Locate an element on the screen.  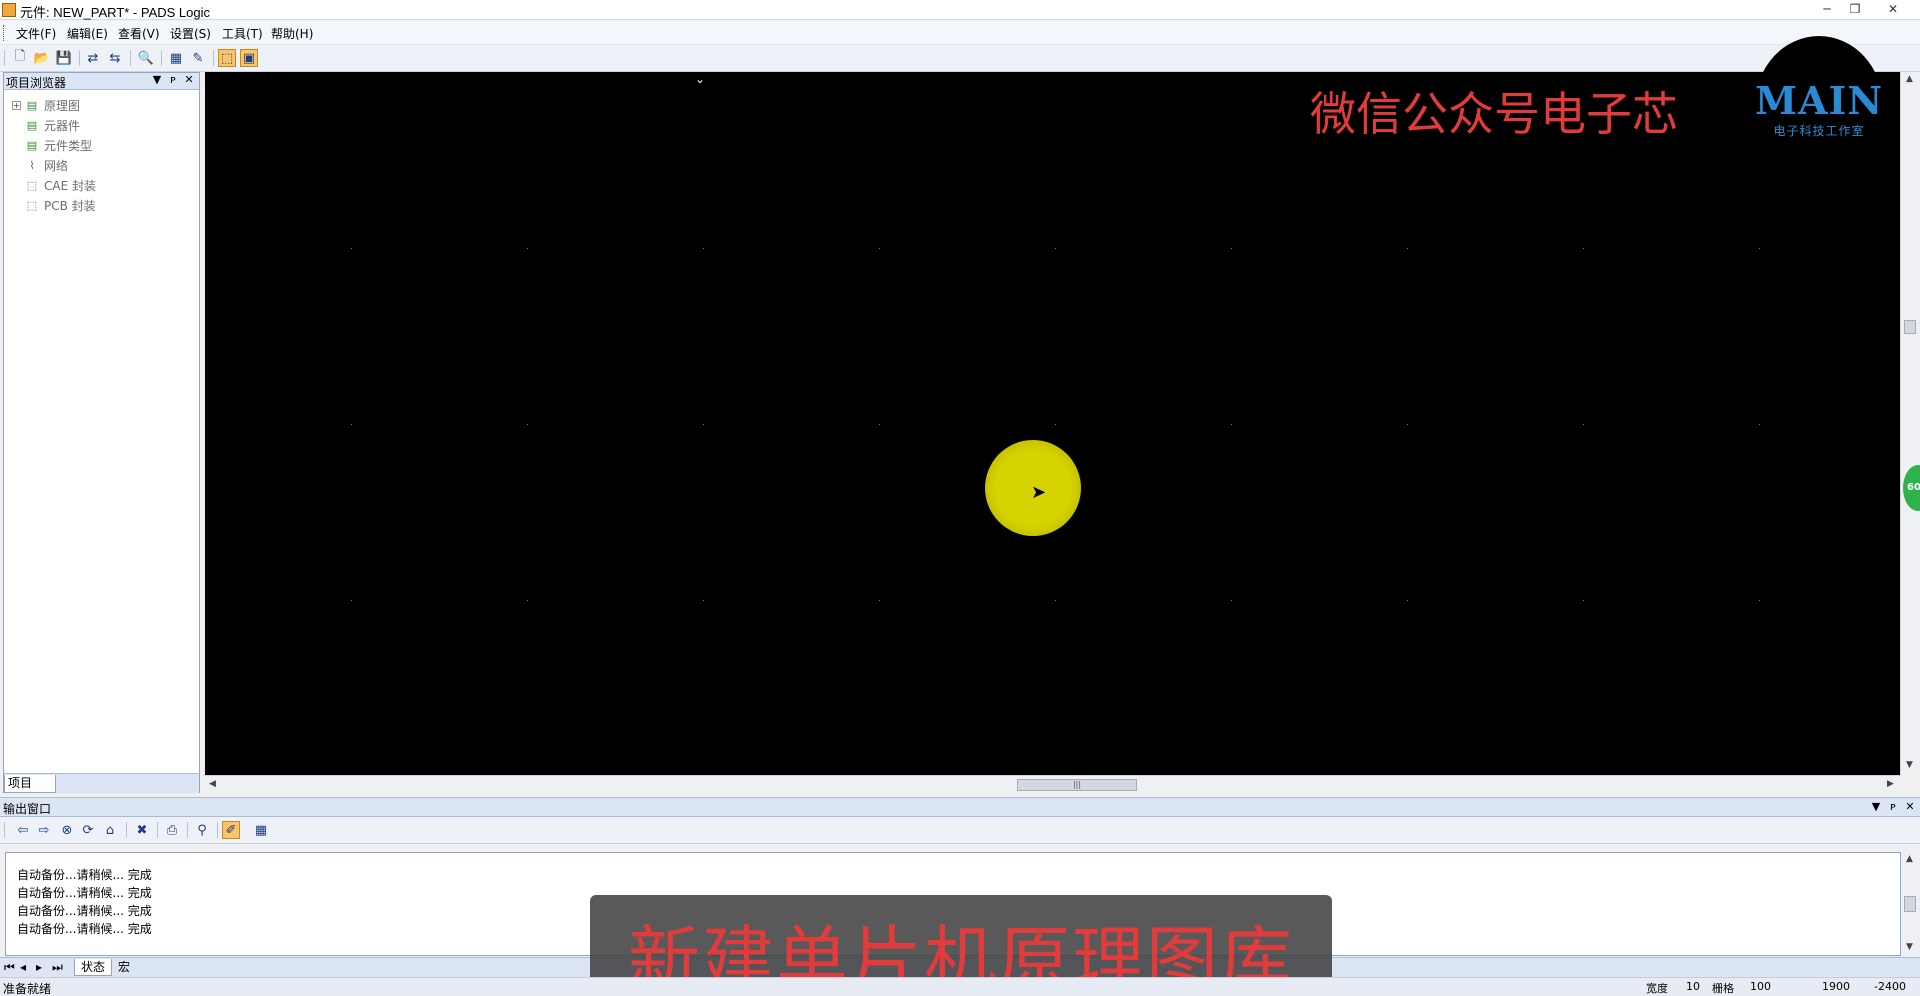
width-label: 宽度 is located at coordinates (1657, 988).